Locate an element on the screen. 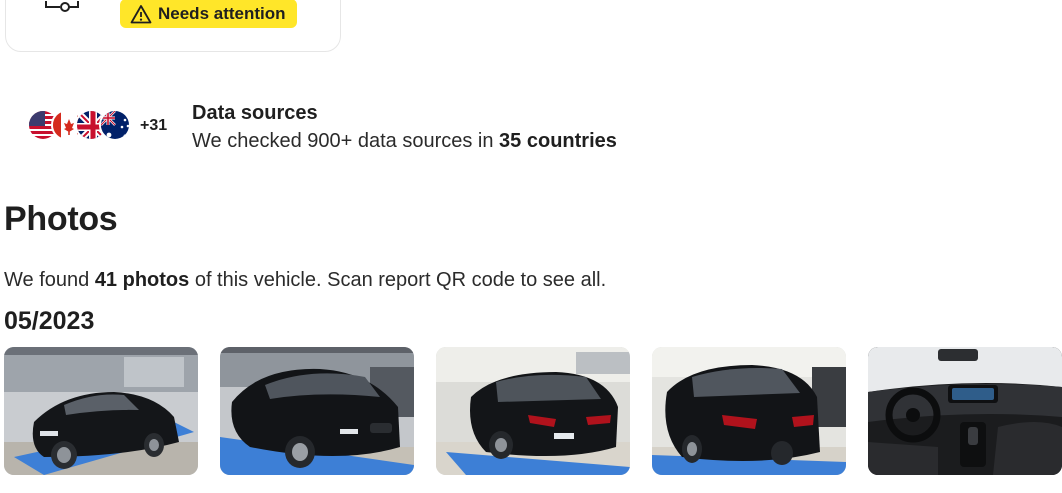 This screenshot has height=493, width=1062. desc-bold: 35 countries is located at coordinates (558, 141).